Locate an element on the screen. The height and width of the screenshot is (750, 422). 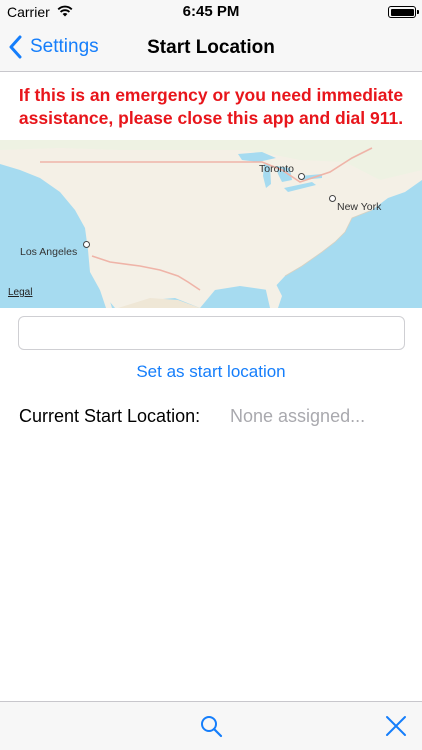
new-york-marker is located at coordinates (332, 198).